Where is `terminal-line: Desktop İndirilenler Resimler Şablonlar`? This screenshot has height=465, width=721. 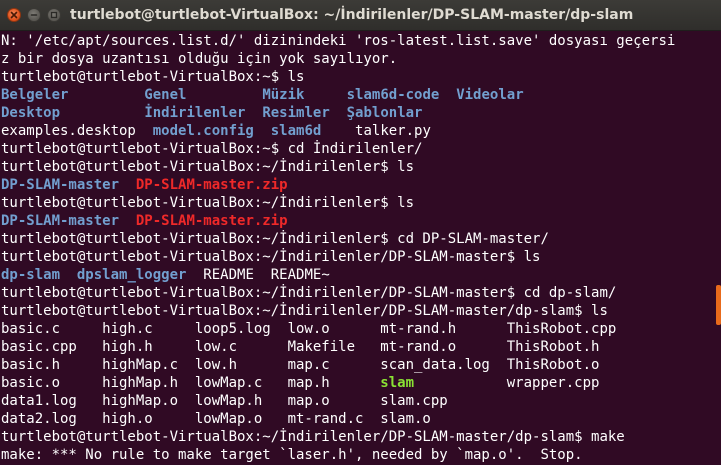 terminal-line: Desktop İndirilenler Resimler Şablonlar is located at coordinates (361, 113).